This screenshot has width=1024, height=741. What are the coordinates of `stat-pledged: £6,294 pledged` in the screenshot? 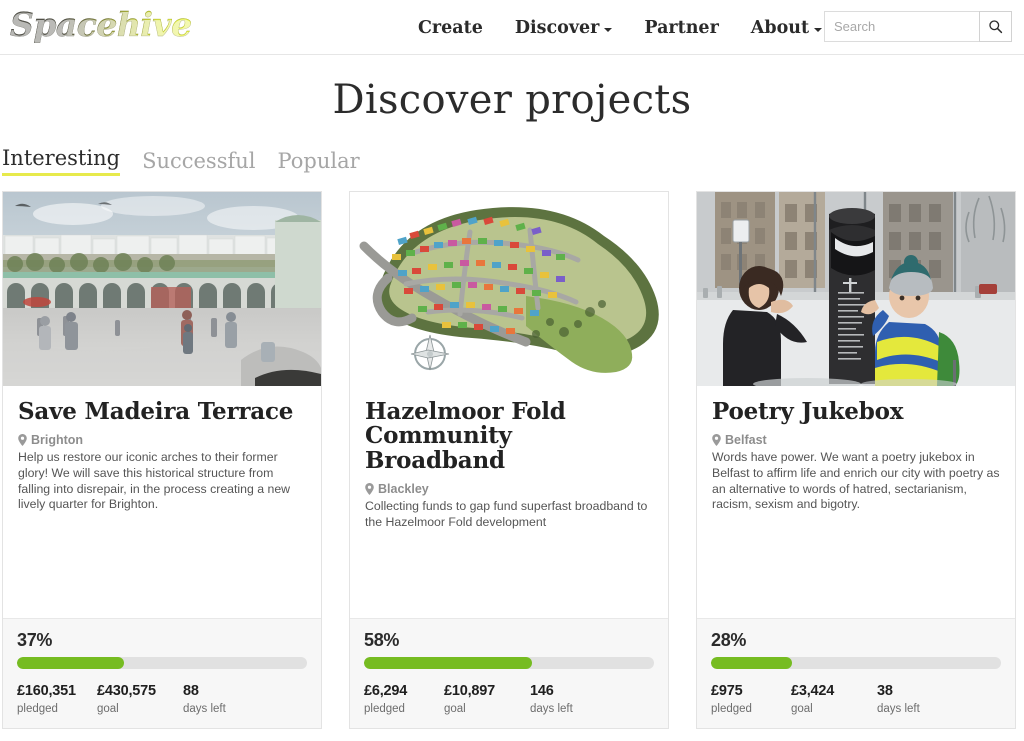 It's located at (404, 698).